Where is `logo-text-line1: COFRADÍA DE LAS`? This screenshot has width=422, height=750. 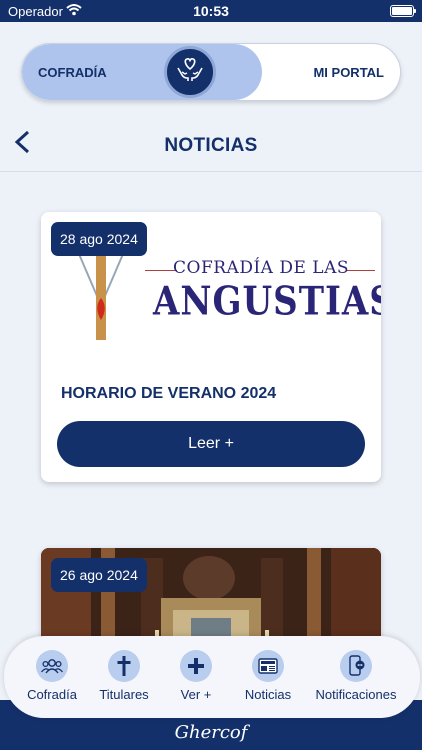
logo-text-line1: COFRADÍA DE LAS is located at coordinates (261, 268).